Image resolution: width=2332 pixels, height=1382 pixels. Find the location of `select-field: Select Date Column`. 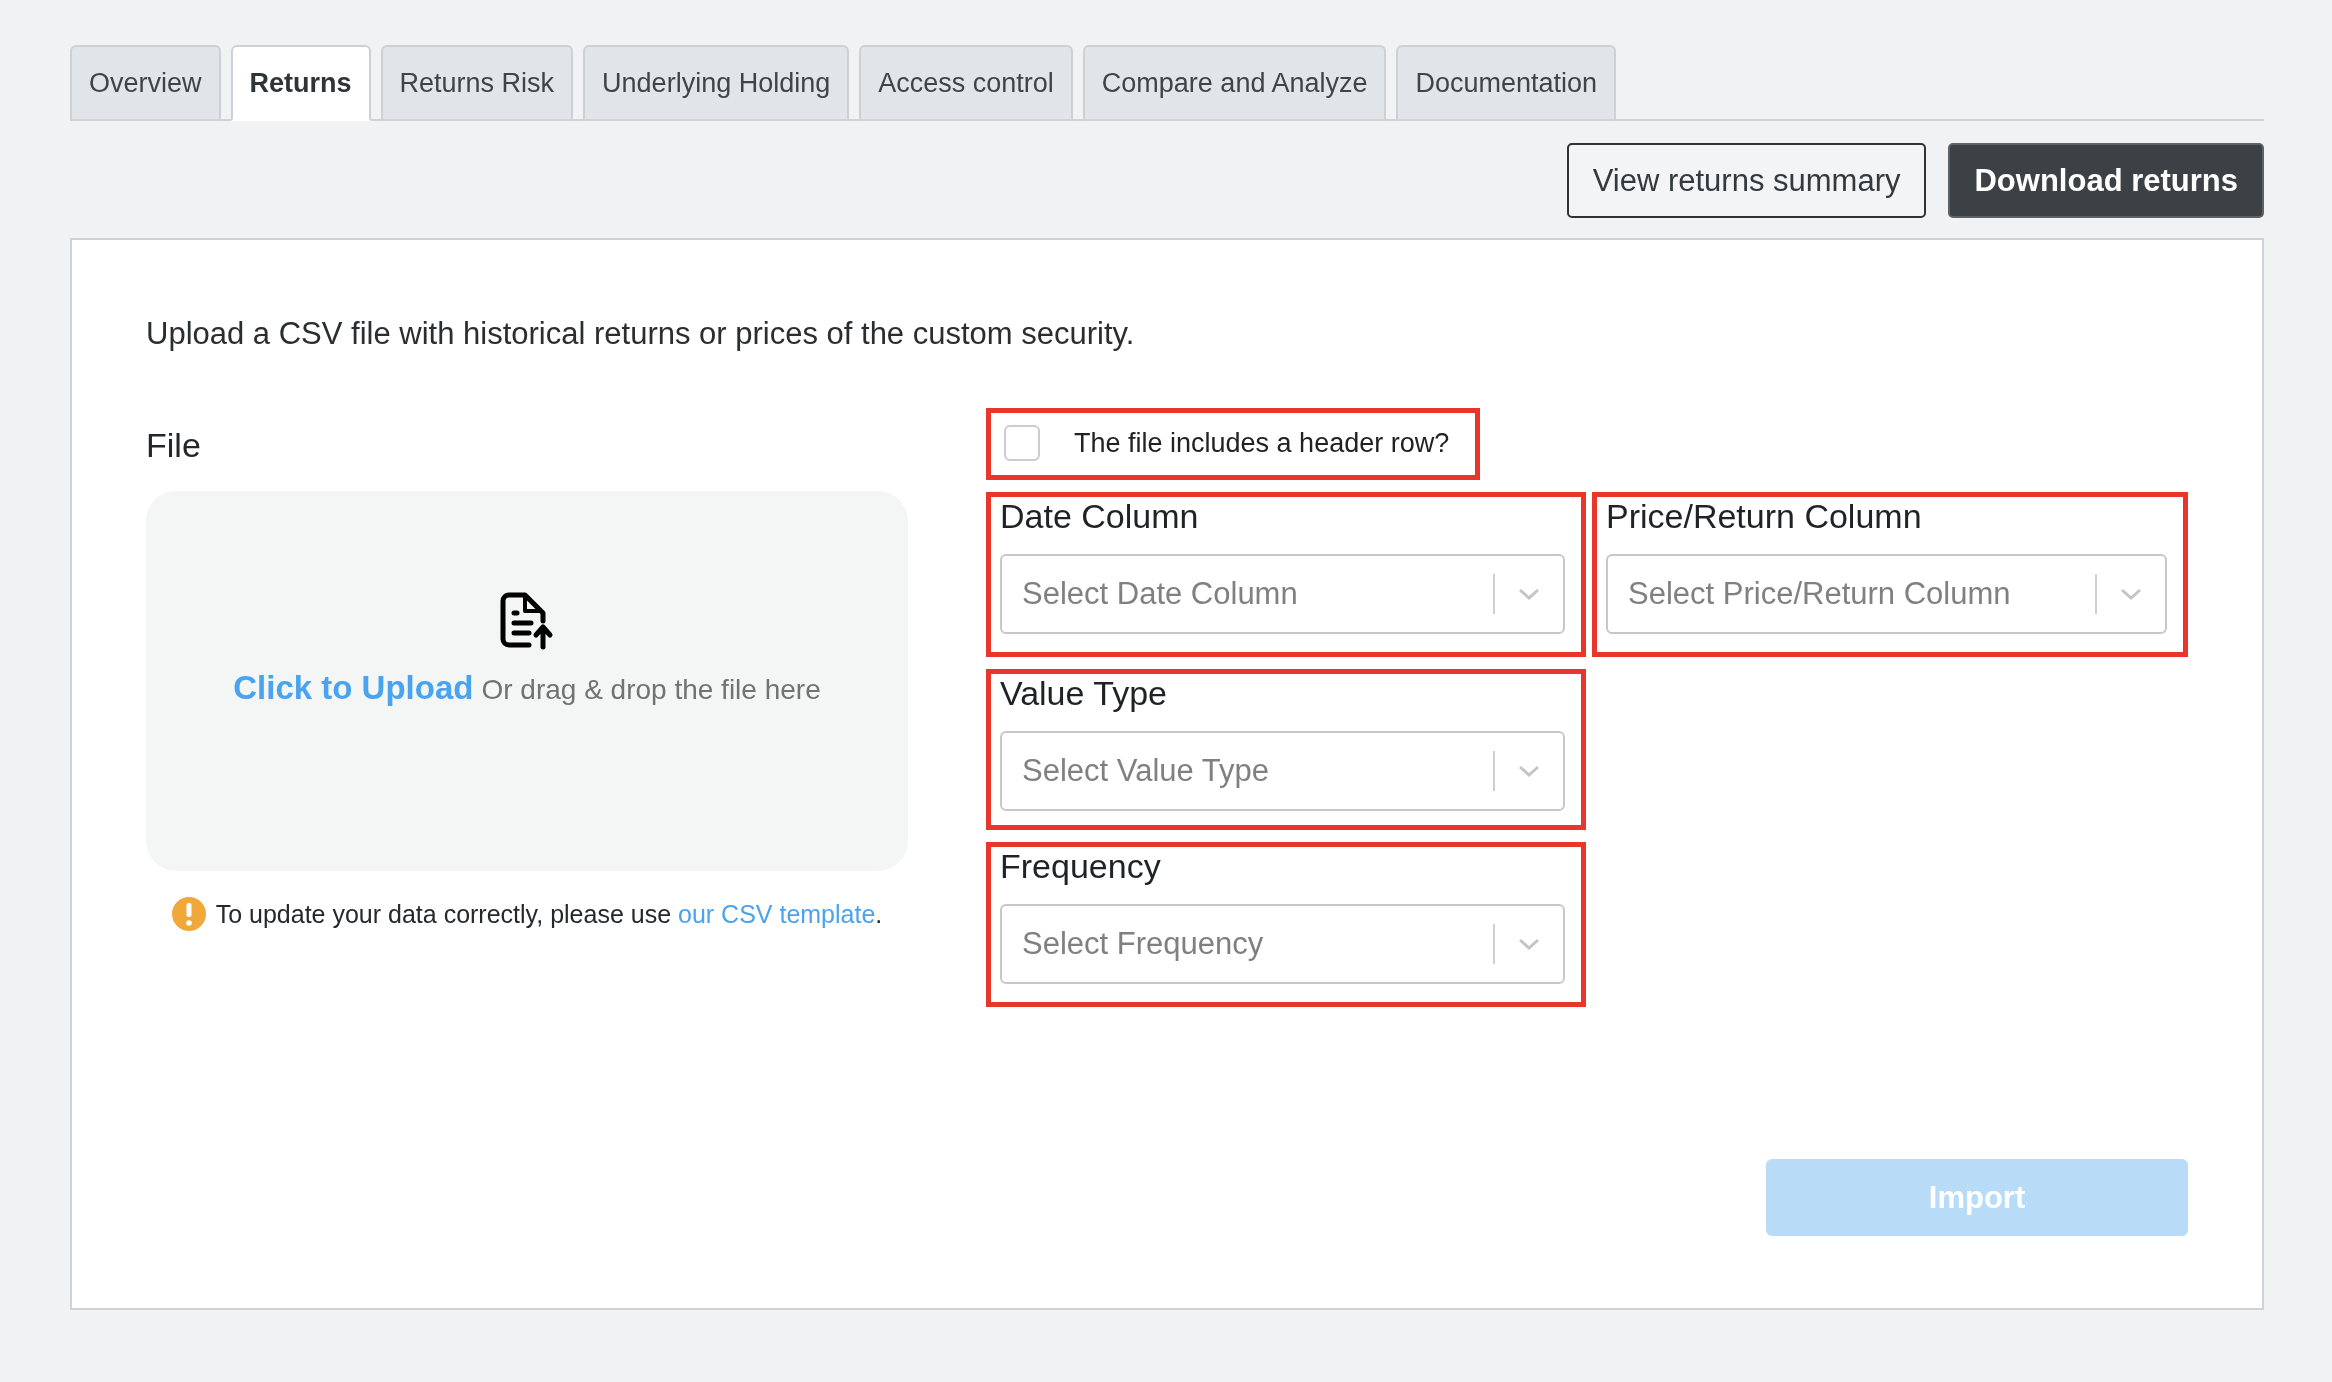

select-field: Select Date Column is located at coordinates (1282, 594).